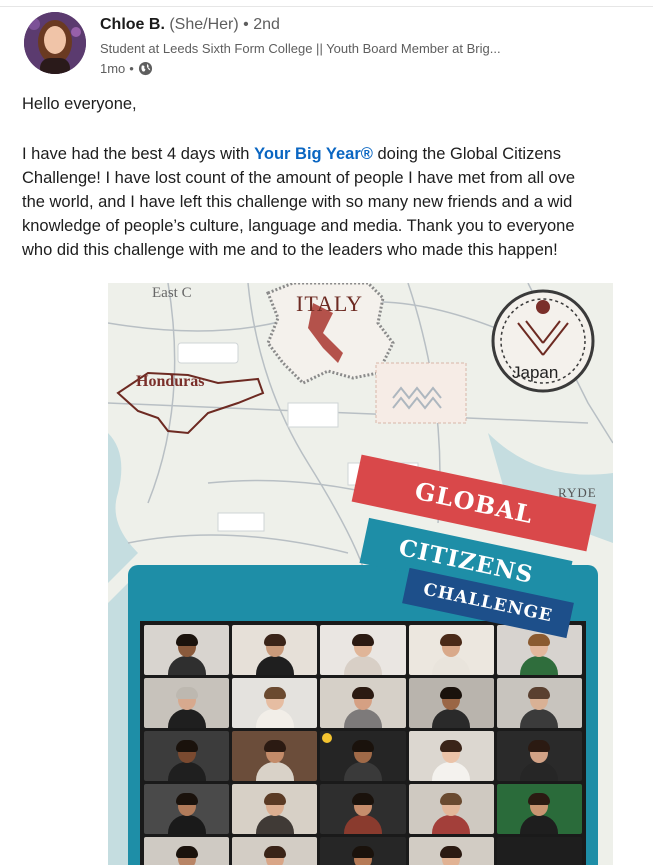 The image size is (653, 865). I want to click on post-meta: 1mo •, so click(126, 68).